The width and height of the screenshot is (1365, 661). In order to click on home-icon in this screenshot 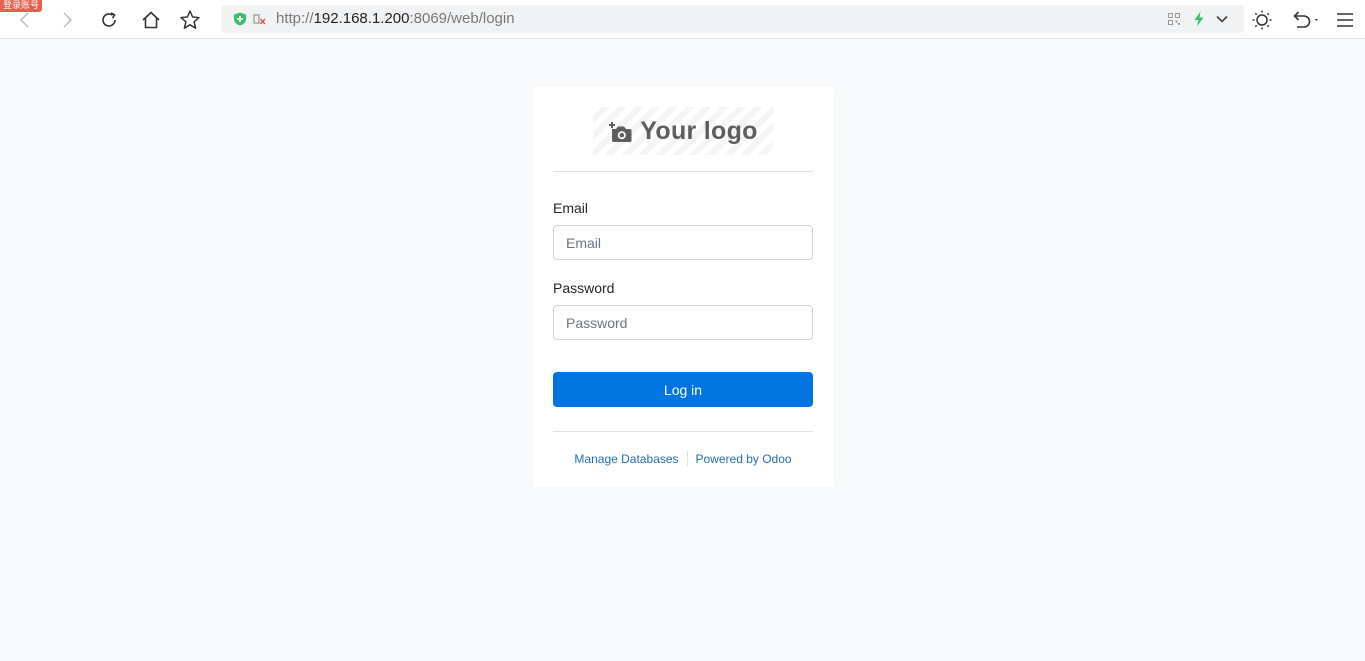, I will do `click(151, 20)`.